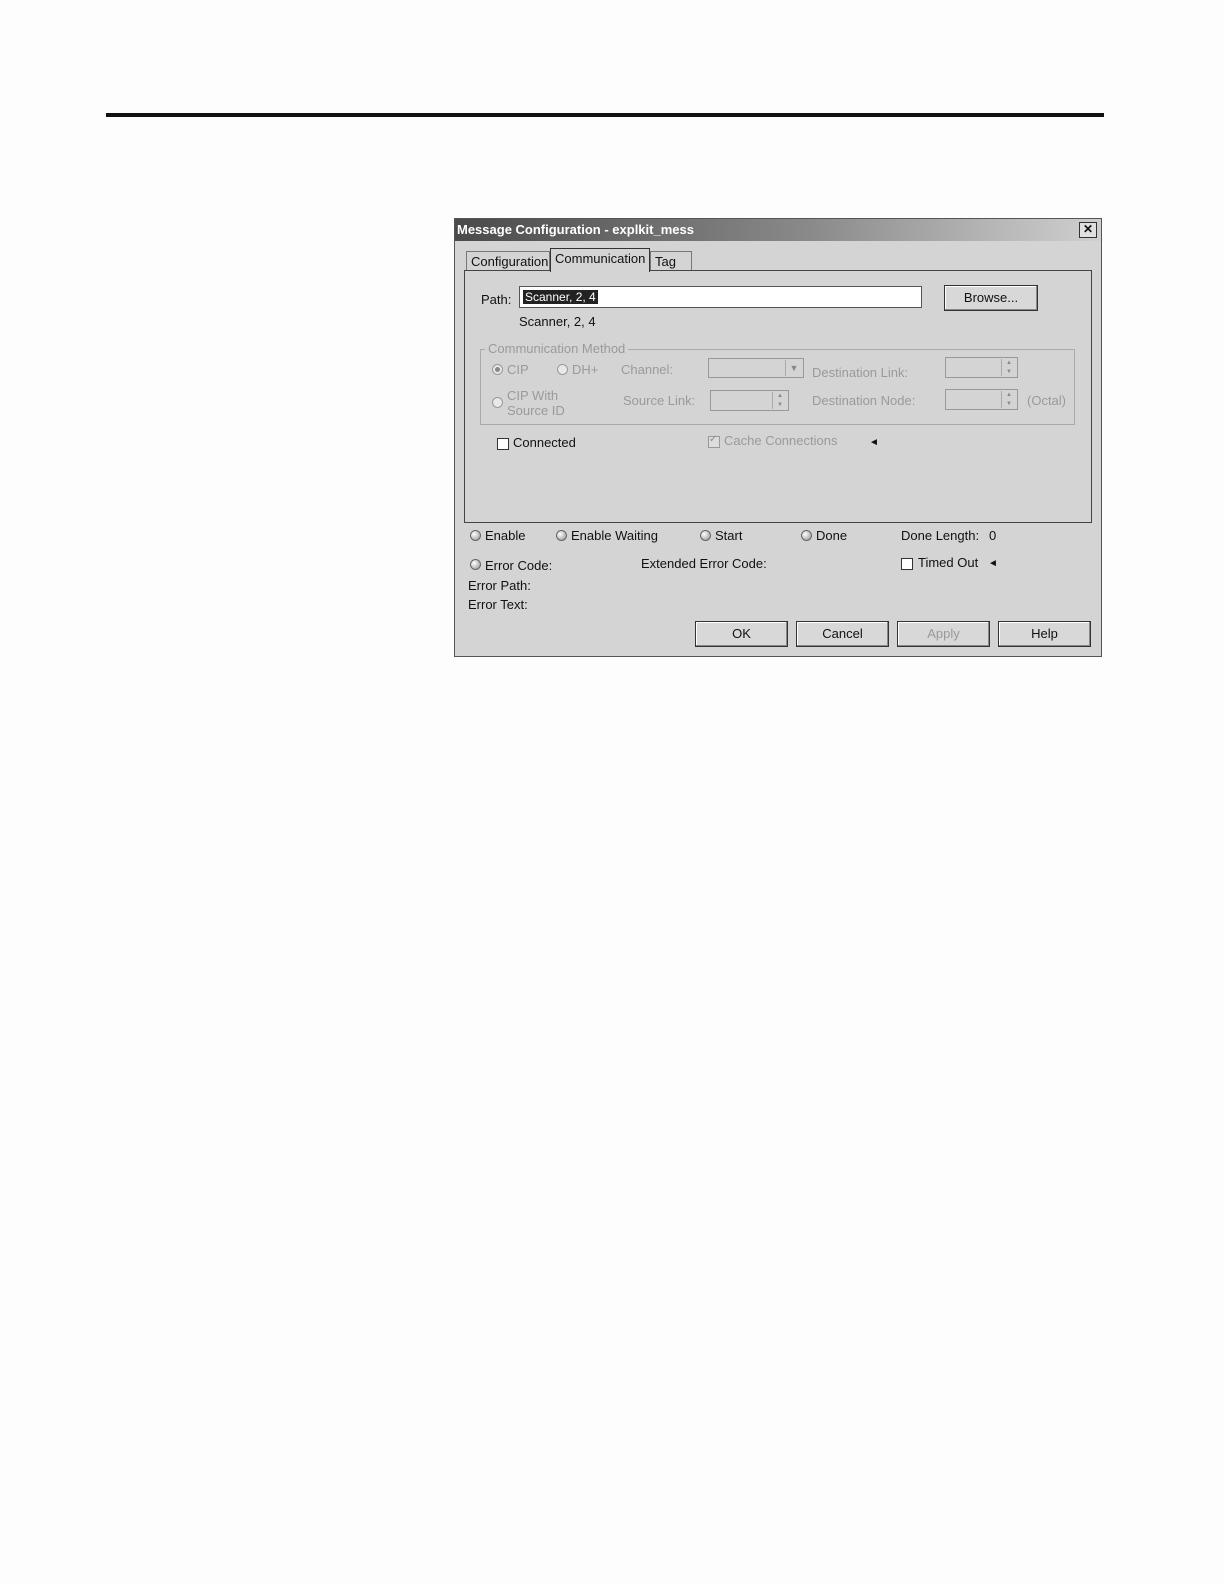 The height and width of the screenshot is (1584, 1224). Describe the element at coordinates (940, 535) in the screenshot. I see `done-length-label: Done Length:` at that location.